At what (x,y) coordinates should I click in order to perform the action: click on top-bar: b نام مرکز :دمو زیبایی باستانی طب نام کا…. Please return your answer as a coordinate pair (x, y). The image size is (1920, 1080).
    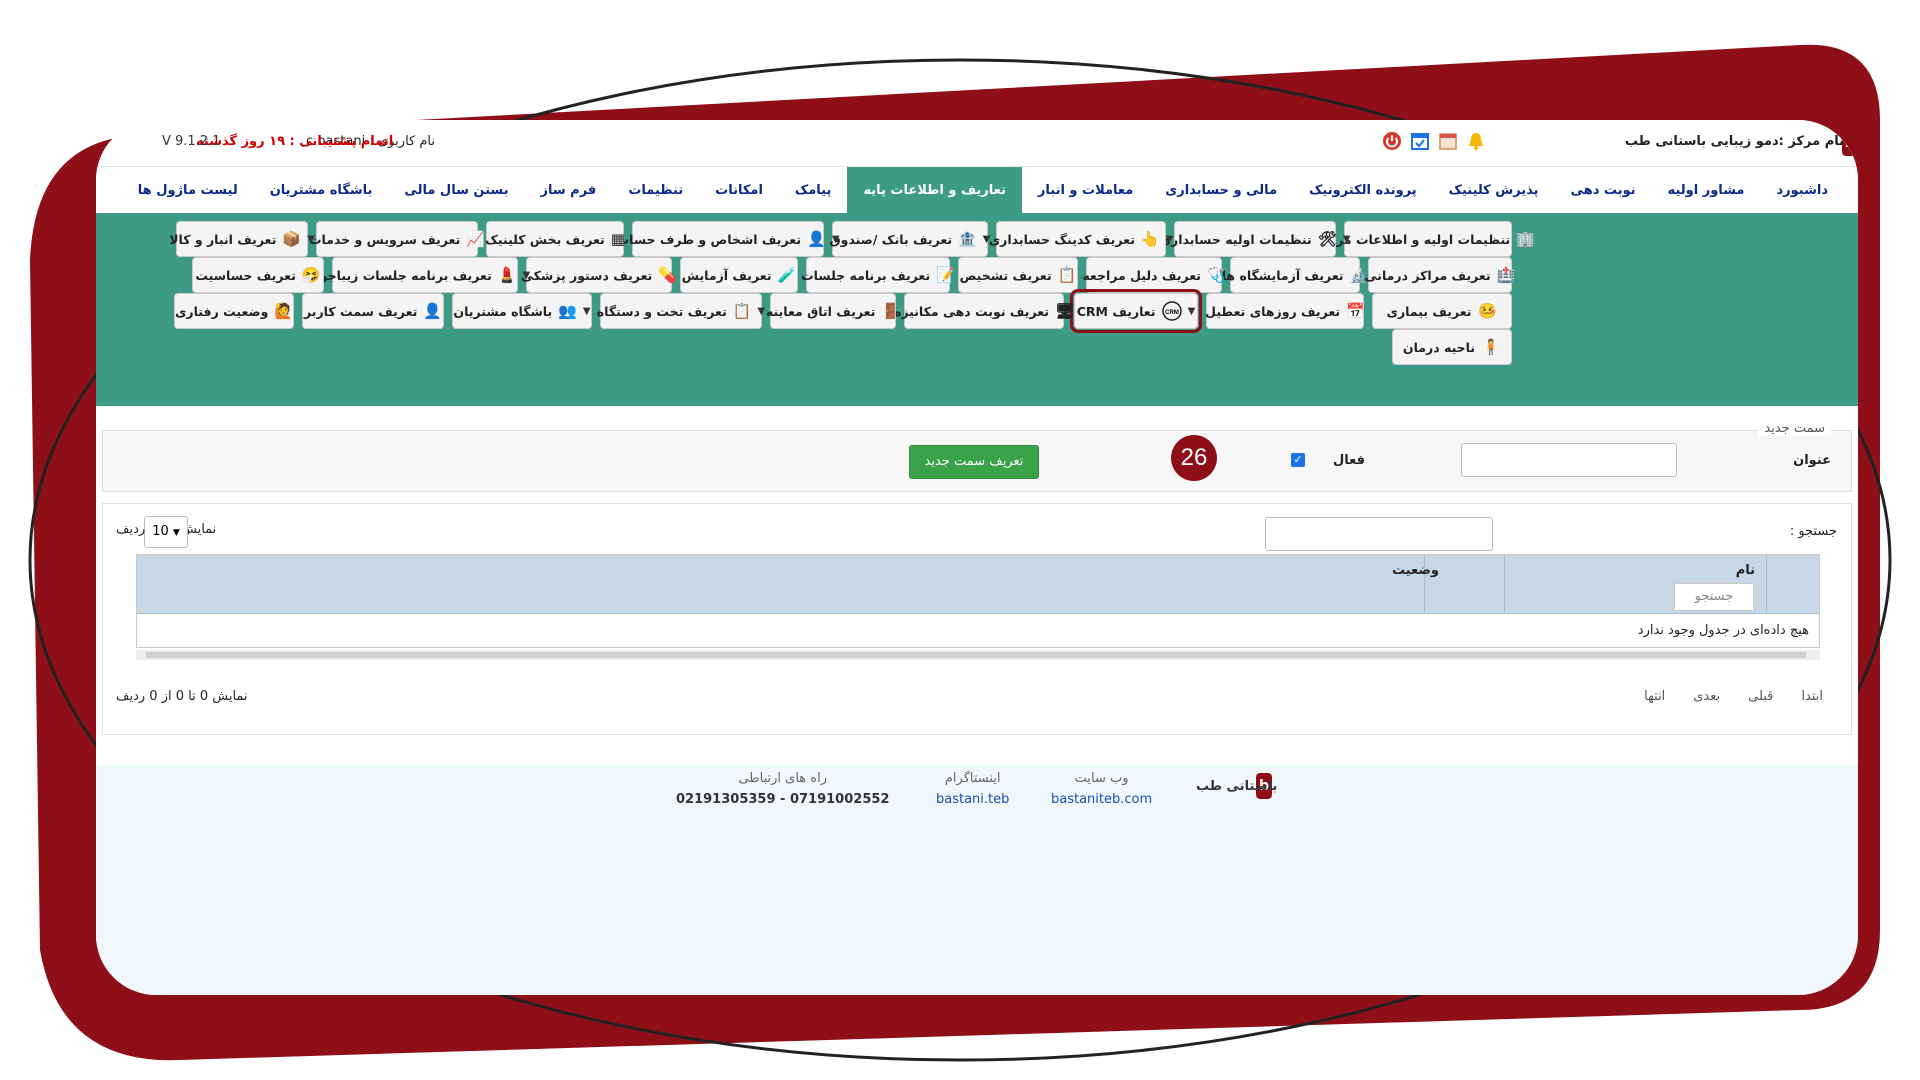
    Looking at the image, I should click on (977, 143).